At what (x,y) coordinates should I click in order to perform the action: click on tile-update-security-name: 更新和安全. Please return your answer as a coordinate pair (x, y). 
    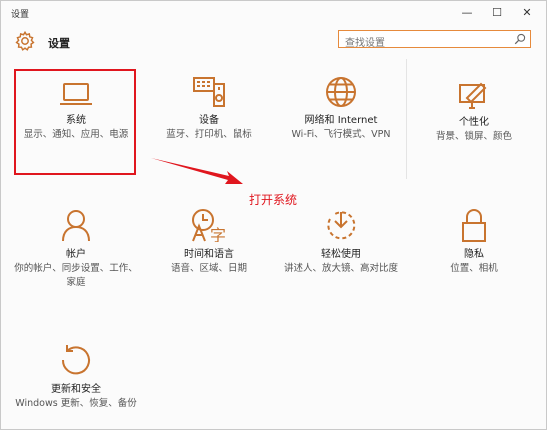
    Looking at the image, I should click on (76, 389).